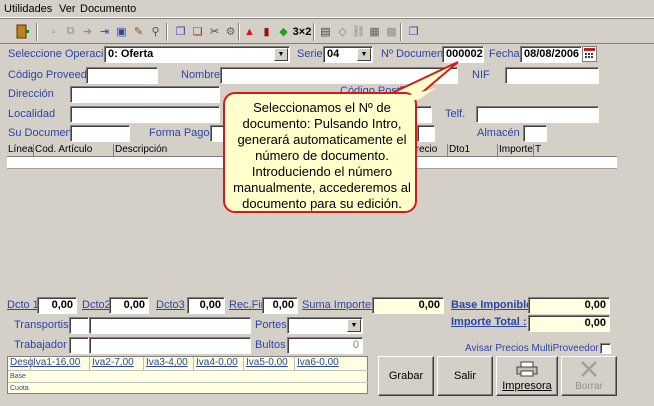 The width and height of the screenshot is (654, 406). Describe the element at coordinates (53, 31) in the screenshot. I see `new-doc-icon: ▫` at that location.